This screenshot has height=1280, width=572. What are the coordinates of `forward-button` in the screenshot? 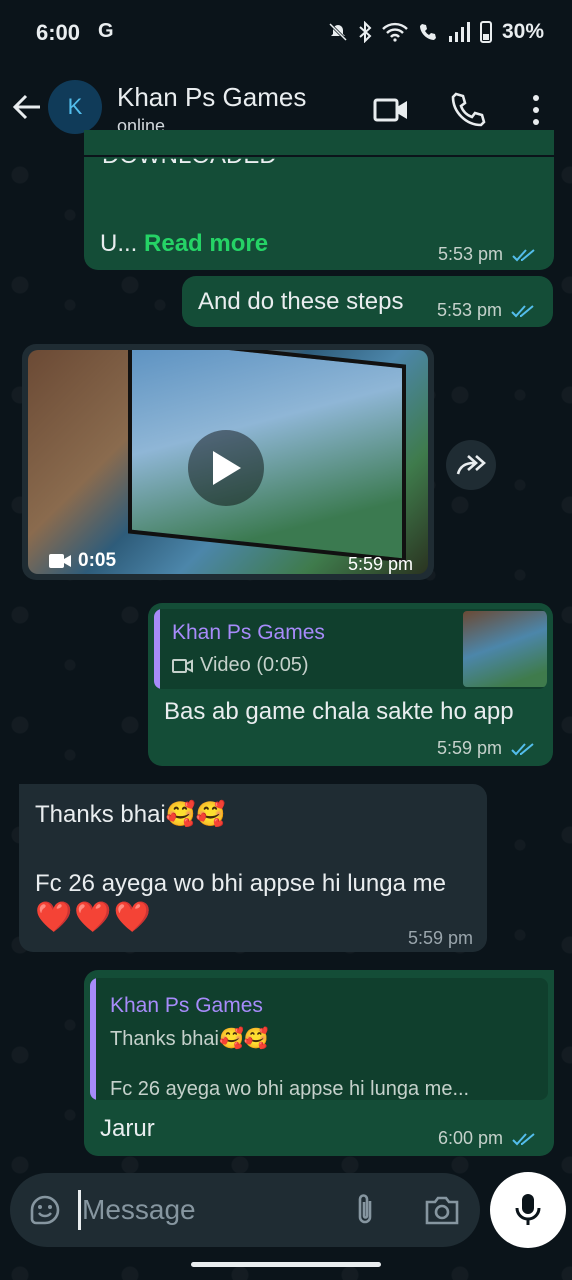 It's located at (471, 465).